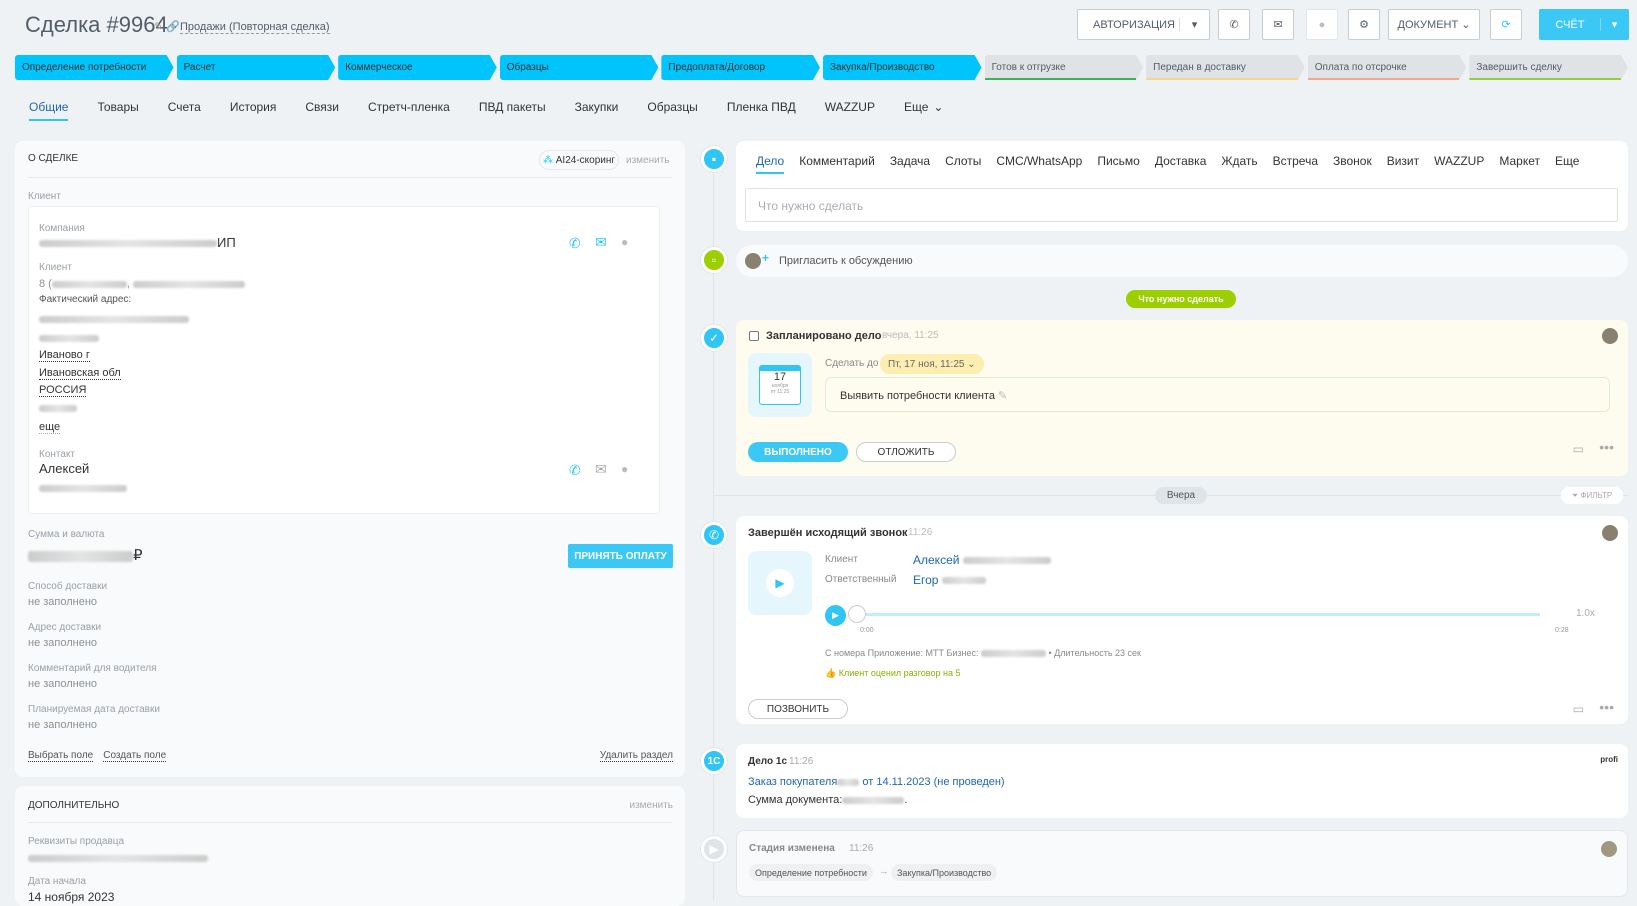 The height and width of the screenshot is (906, 1637). Describe the element at coordinates (417, 67) in the screenshot. I see `stage-2: Коммерческое` at that location.